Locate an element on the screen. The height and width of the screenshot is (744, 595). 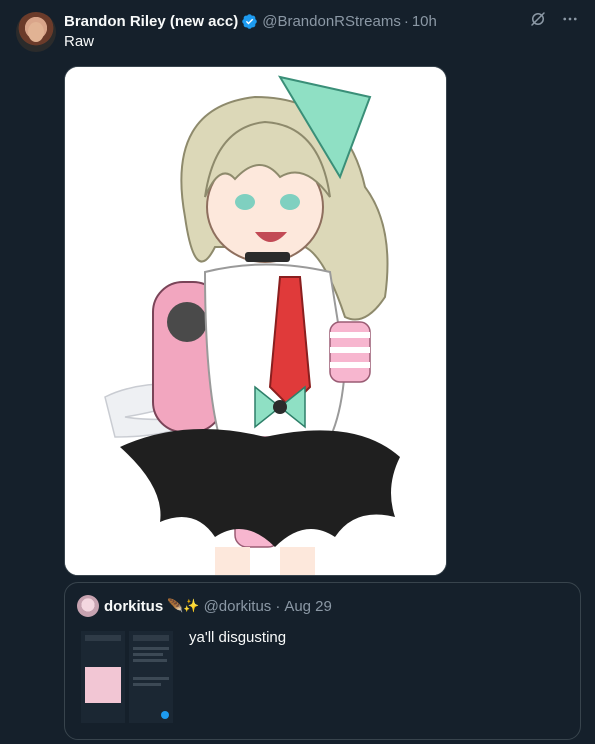
quoted-author-emoji: 🪶✨ is located at coordinates (183, 605).